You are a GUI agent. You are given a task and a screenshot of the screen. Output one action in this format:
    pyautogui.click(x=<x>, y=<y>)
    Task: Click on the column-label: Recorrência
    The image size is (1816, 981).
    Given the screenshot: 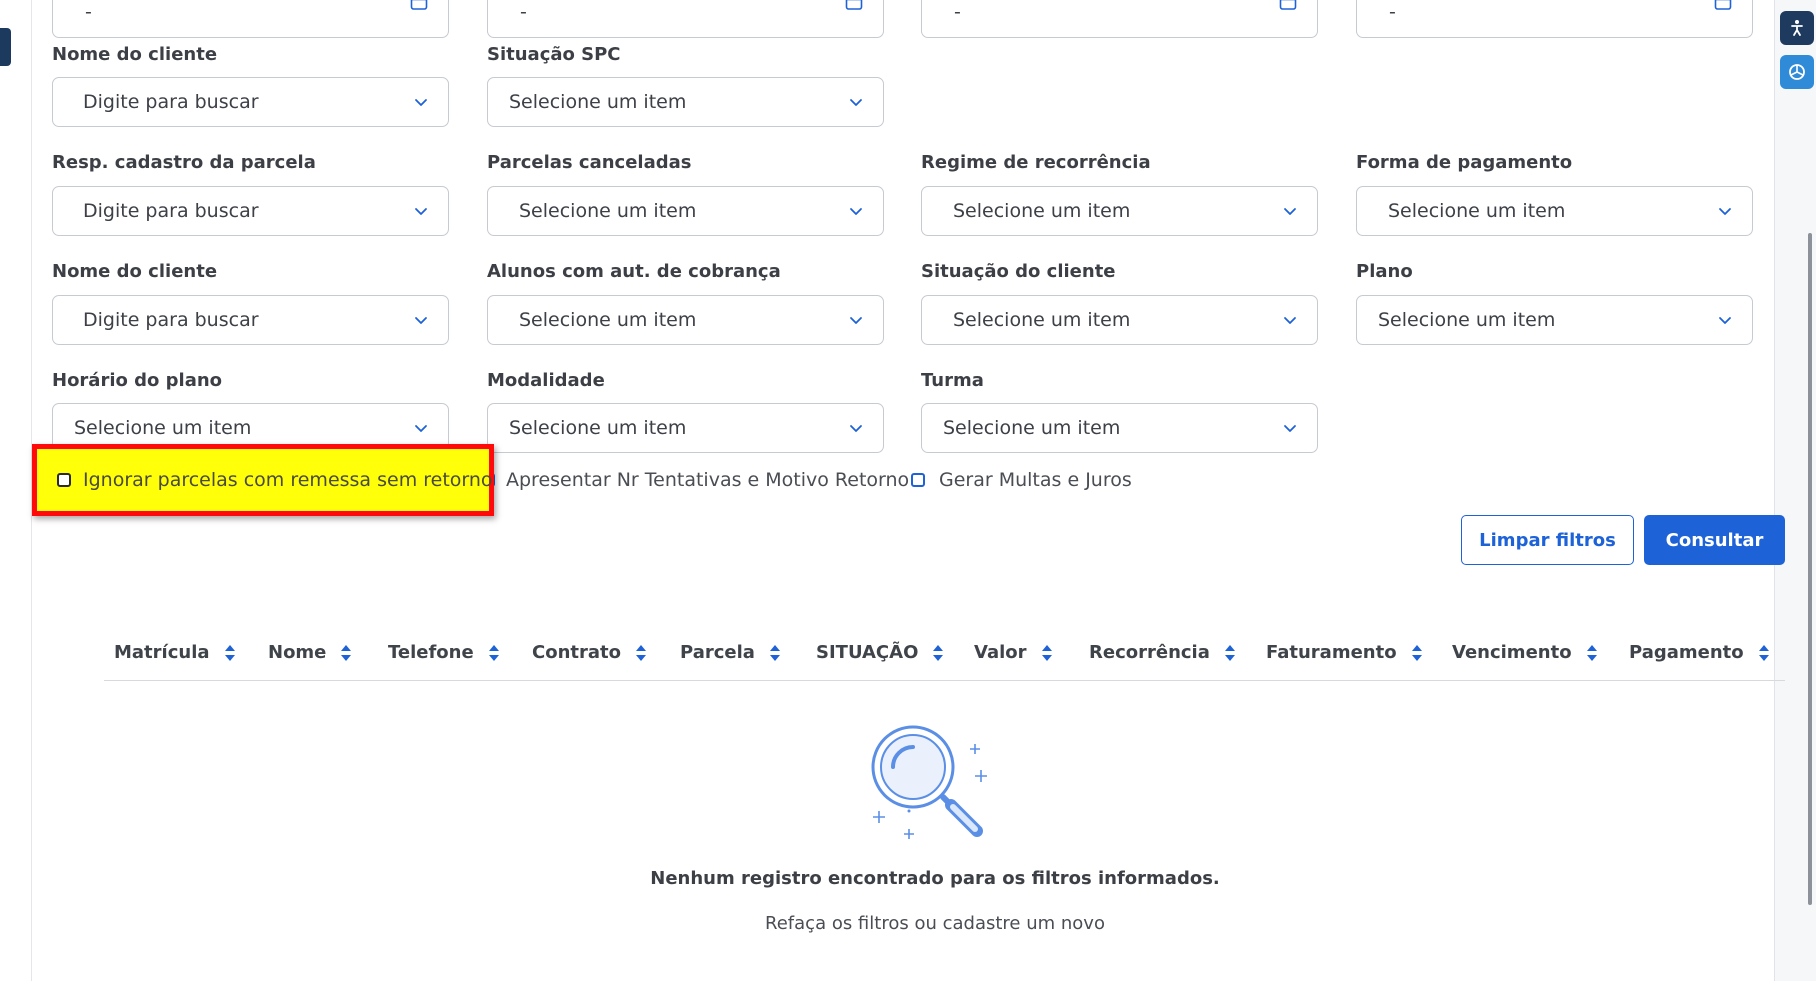 What is the action you would take?
    pyautogui.click(x=1149, y=652)
    